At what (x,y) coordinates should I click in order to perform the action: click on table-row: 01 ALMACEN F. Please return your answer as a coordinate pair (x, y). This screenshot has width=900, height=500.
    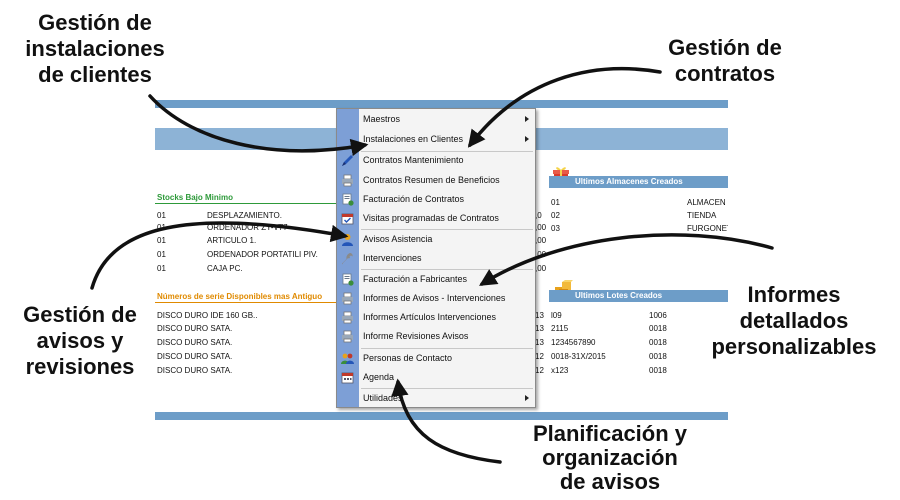
    Looking at the image, I should click on (639, 203).